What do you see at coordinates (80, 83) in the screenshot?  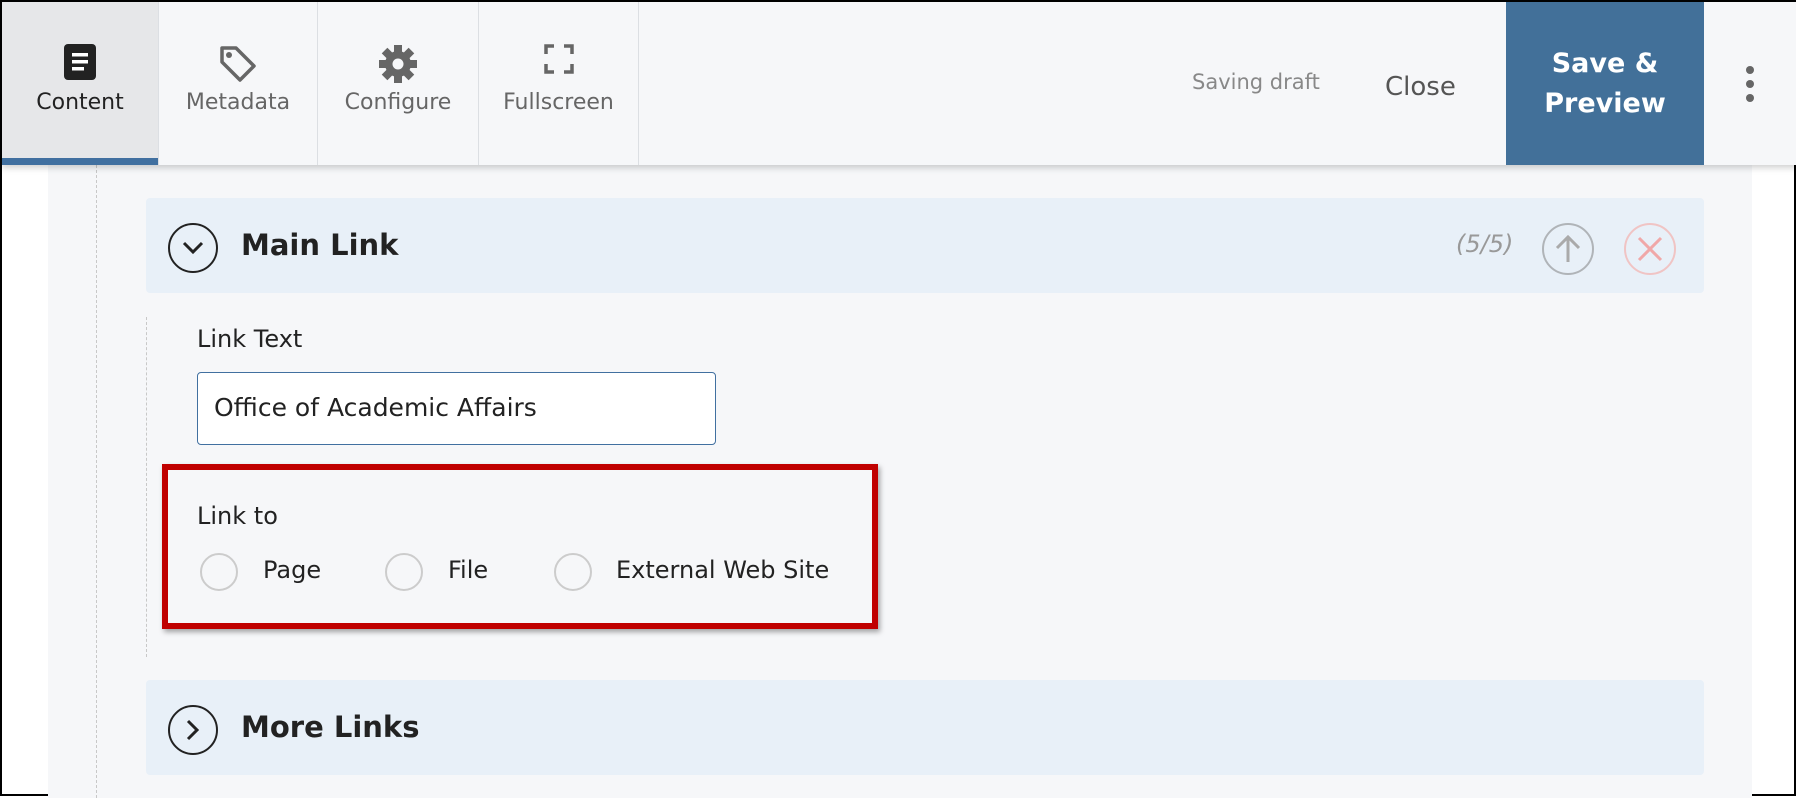 I see `tab-content: Content` at bounding box center [80, 83].